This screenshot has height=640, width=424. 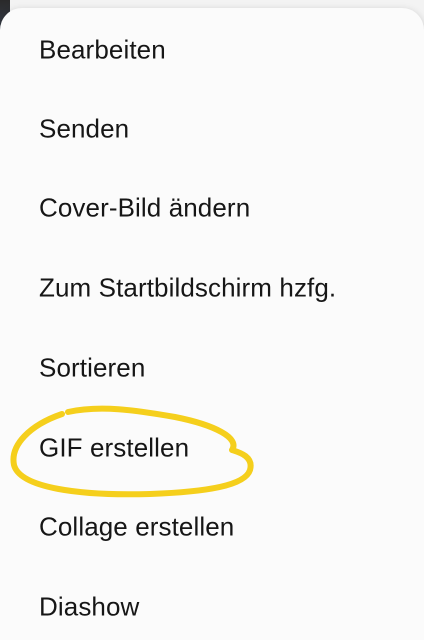 What do you see at coordinates (212, 49) in the screenshot?
I see `menu-item-bearbeiten: Bearbeiten` at bounding box center [212, 49].